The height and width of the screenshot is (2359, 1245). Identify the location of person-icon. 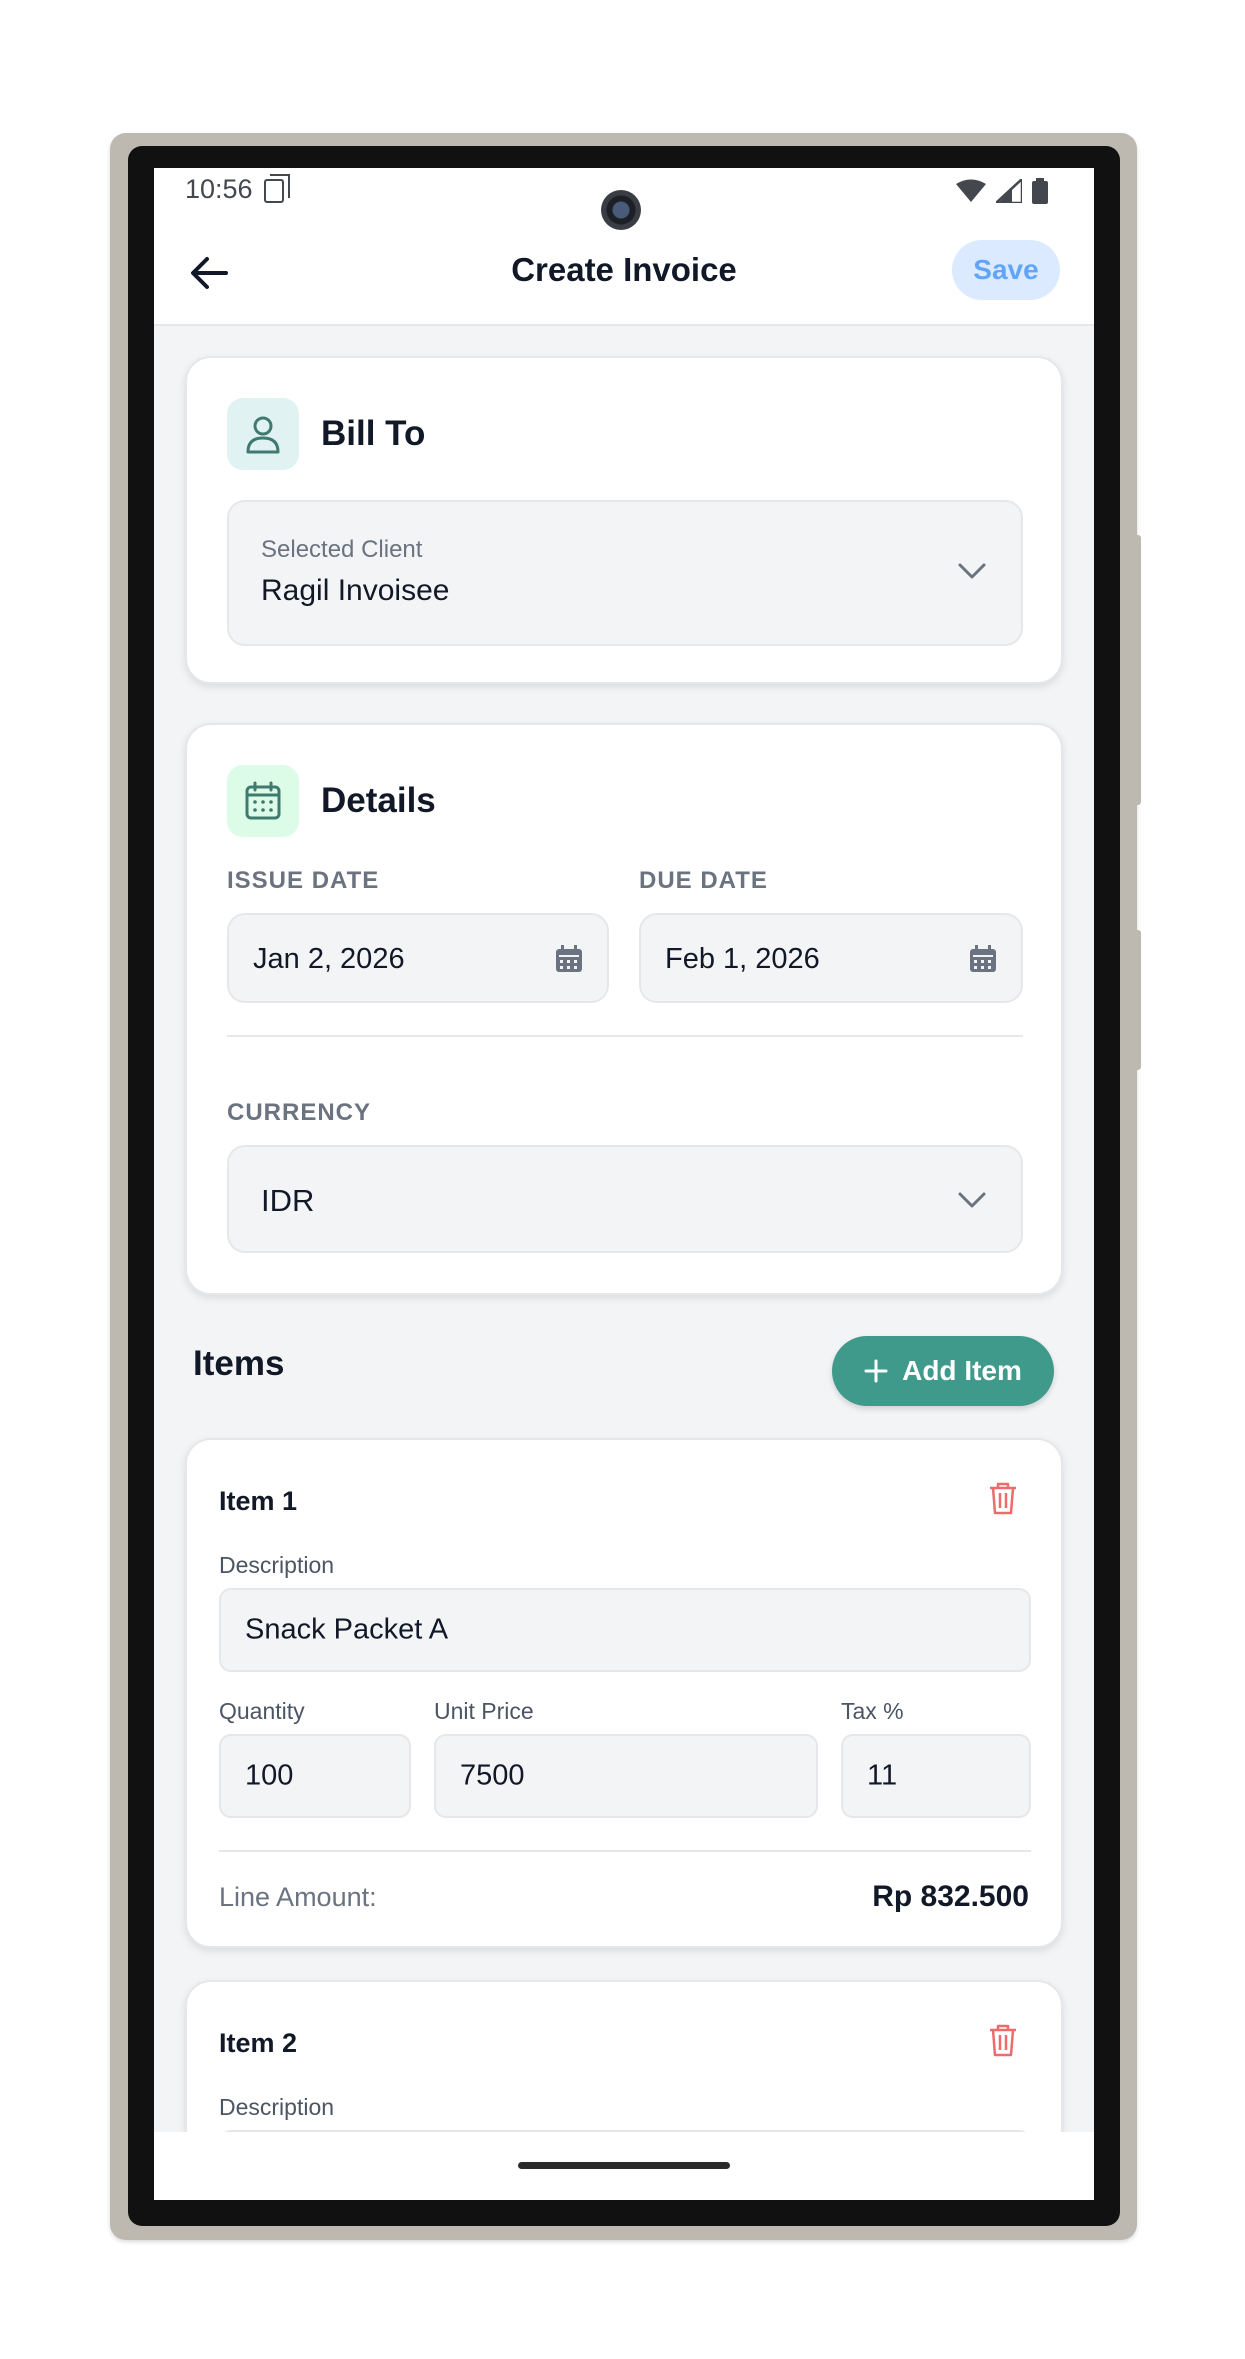
(263, 435).